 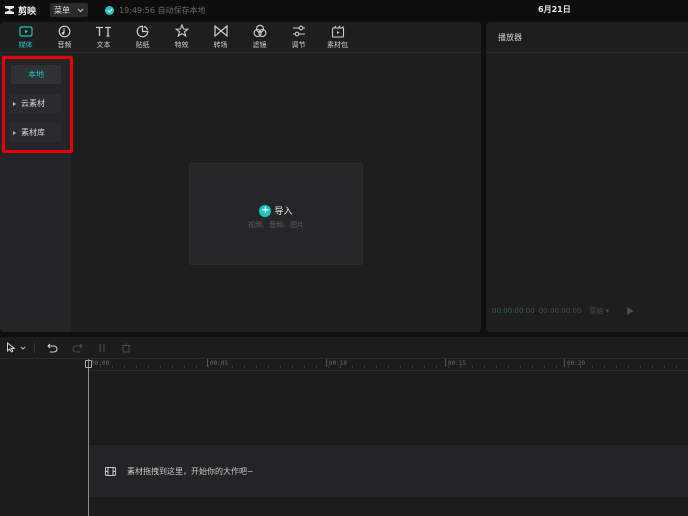 I want to click on player-controls: 00:00:00:00 00:00:00:00 原始 ▾, so click(x=563, y=311).